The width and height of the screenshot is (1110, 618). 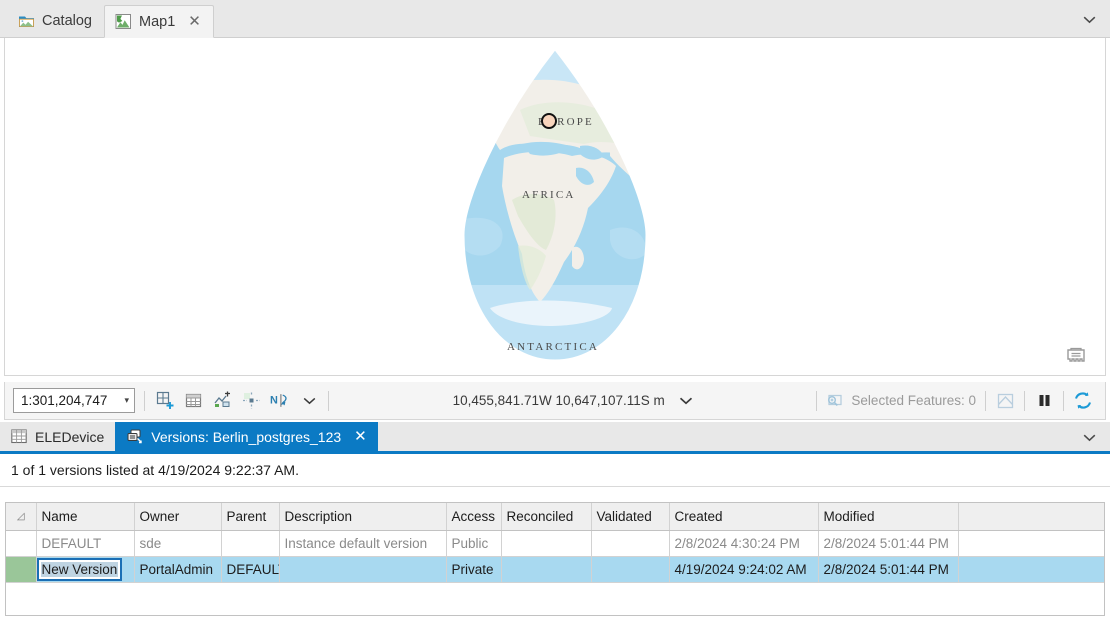 What do you see at coordinates (26, 21) in the screenshot?
I see `catalog-icon` at bounding box center [26, 21].